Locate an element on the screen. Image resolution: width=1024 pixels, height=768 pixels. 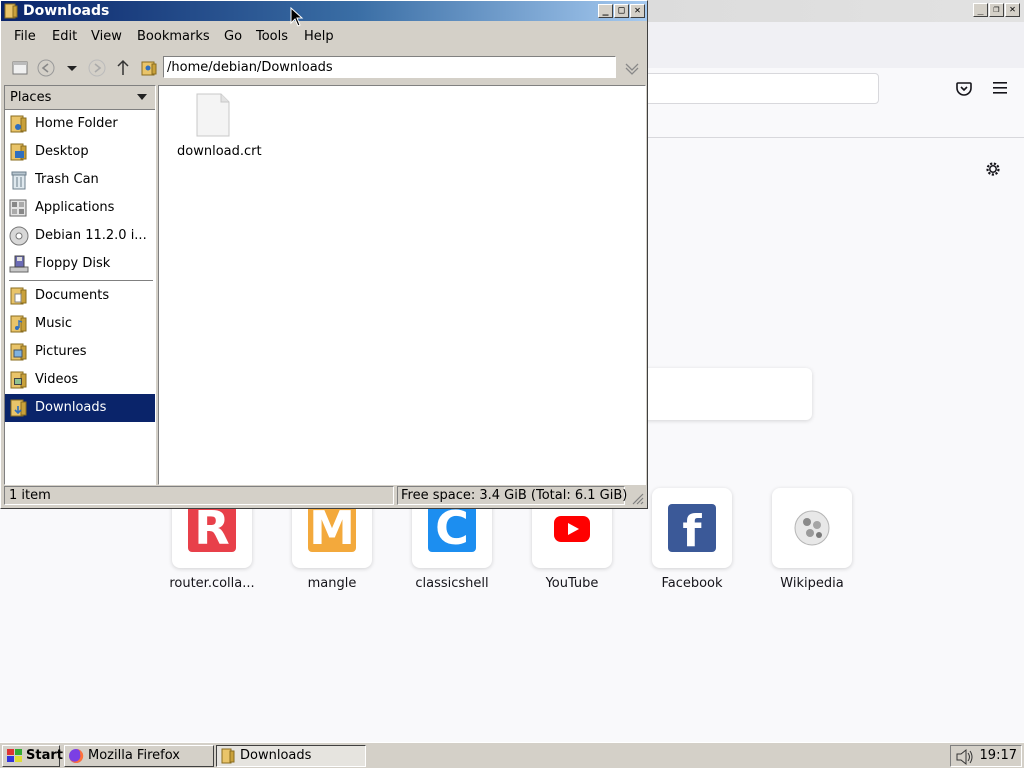
trash-icon is located at coordinates (19, 180).